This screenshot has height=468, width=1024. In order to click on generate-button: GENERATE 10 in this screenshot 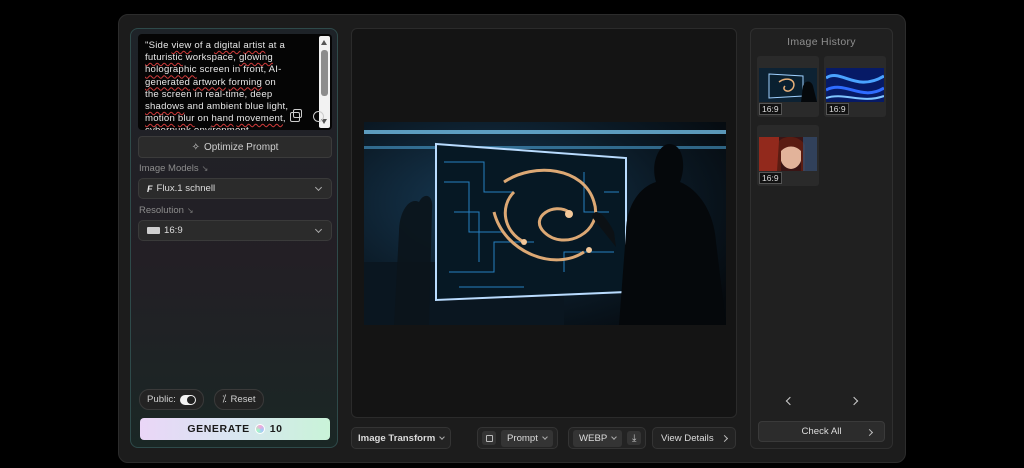, I will do `click(235, 429)`.